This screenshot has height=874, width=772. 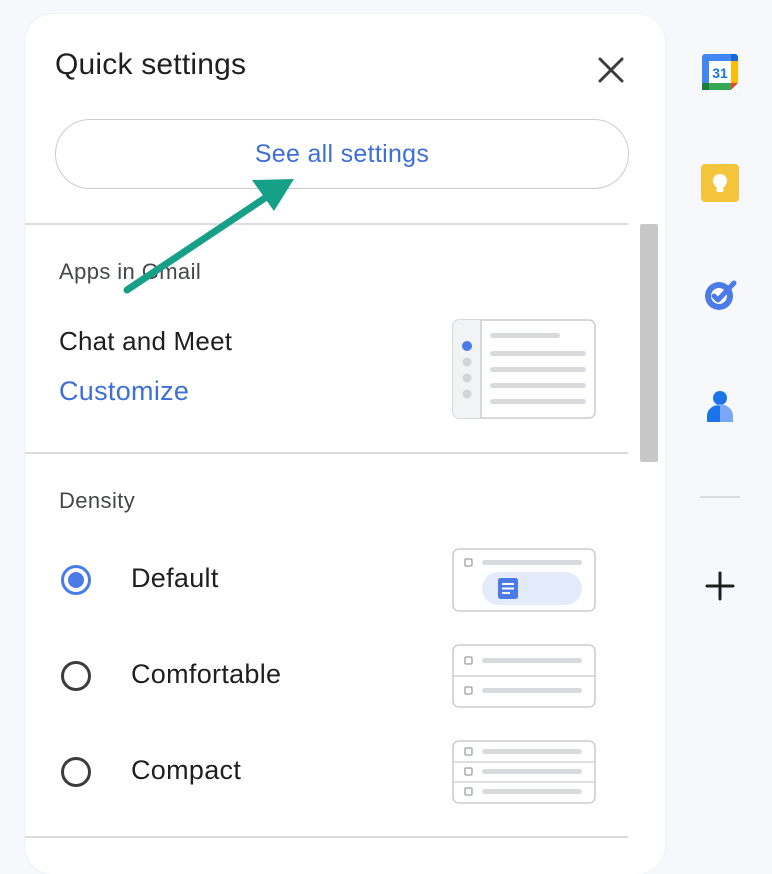 I want to click on radio-button-checked, so click(x=76, y=580).